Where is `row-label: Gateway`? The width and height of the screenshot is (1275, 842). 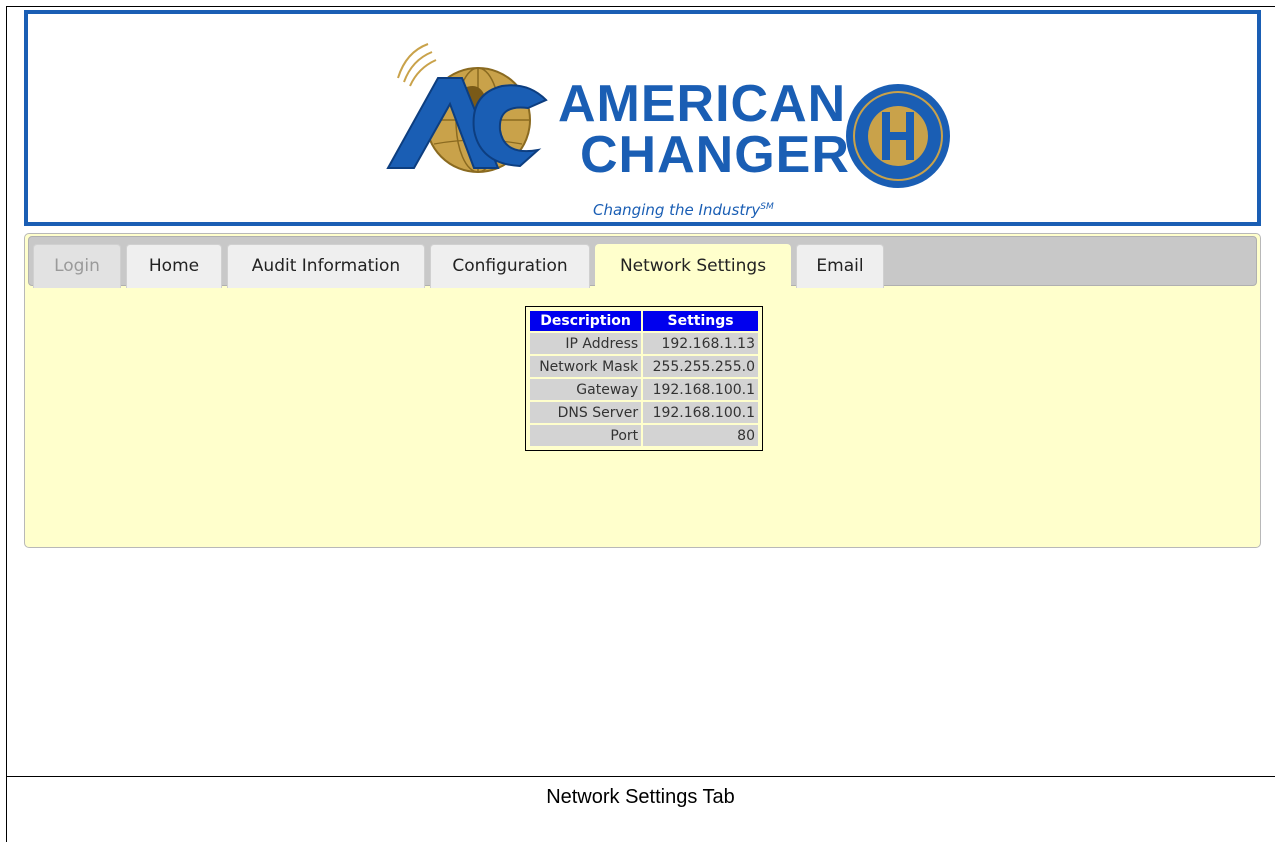 row-label: Gateway is located at coordinates (586, 389).